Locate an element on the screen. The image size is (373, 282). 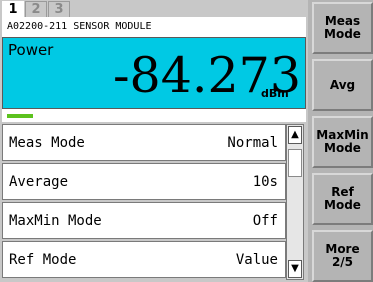
setting-row-ref-mode: Ref Mode Value is located at coordinates (144, 259).